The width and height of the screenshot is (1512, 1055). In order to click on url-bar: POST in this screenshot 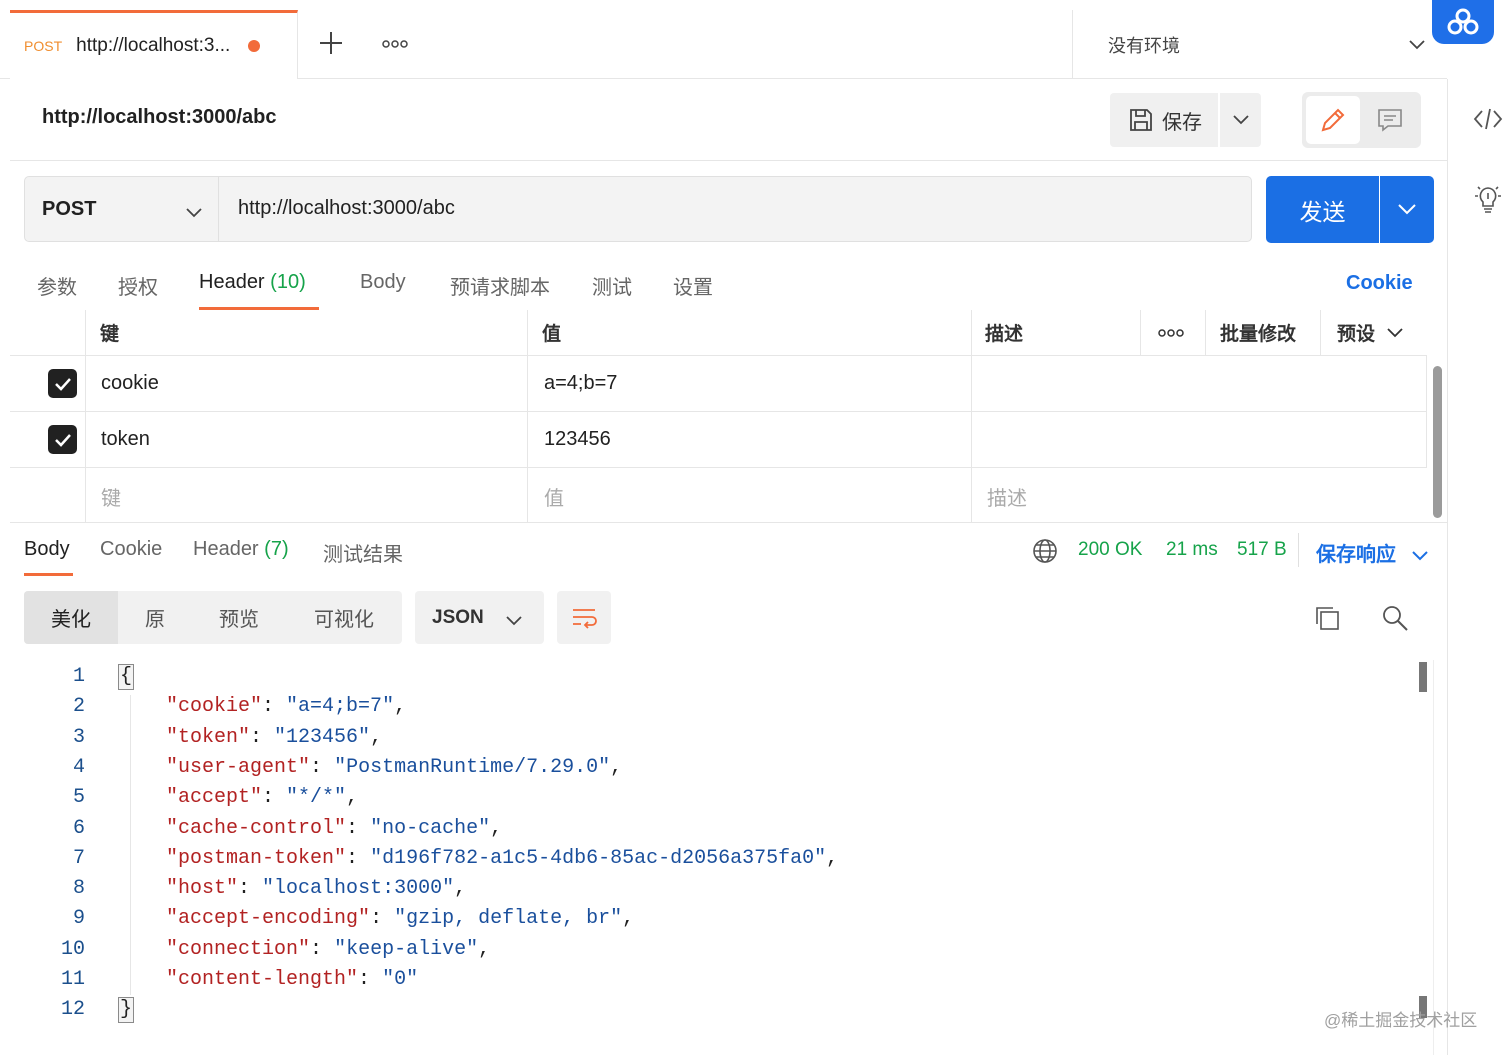, I will do `click(638, 209)`.